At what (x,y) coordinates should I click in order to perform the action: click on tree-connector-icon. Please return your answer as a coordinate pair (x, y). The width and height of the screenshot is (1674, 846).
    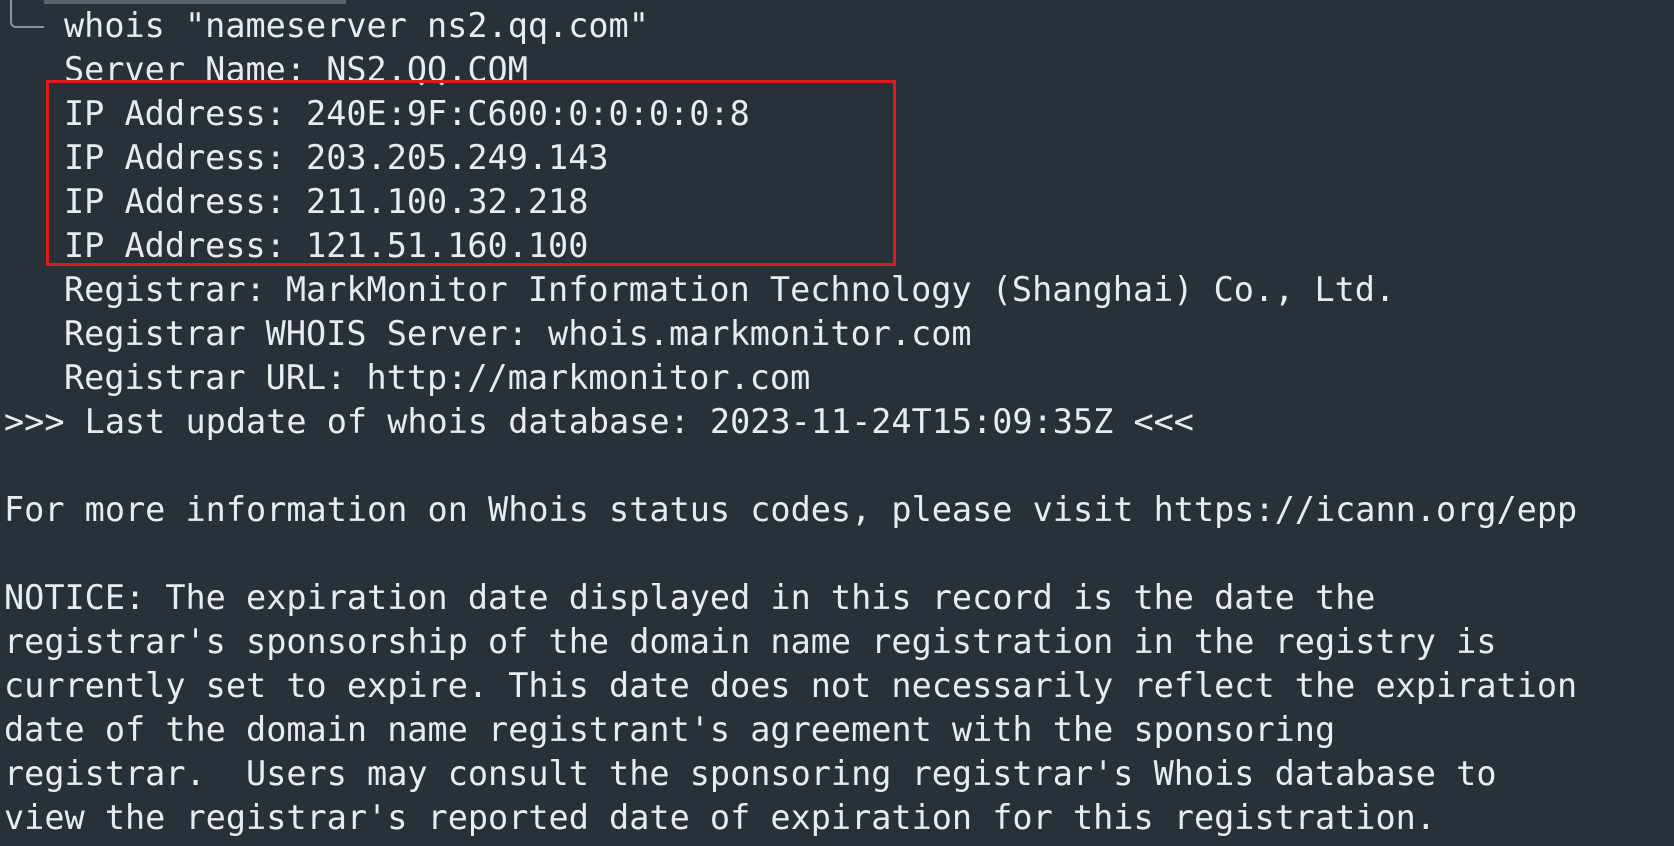
    Looking at the image, I should click on (27, 14).